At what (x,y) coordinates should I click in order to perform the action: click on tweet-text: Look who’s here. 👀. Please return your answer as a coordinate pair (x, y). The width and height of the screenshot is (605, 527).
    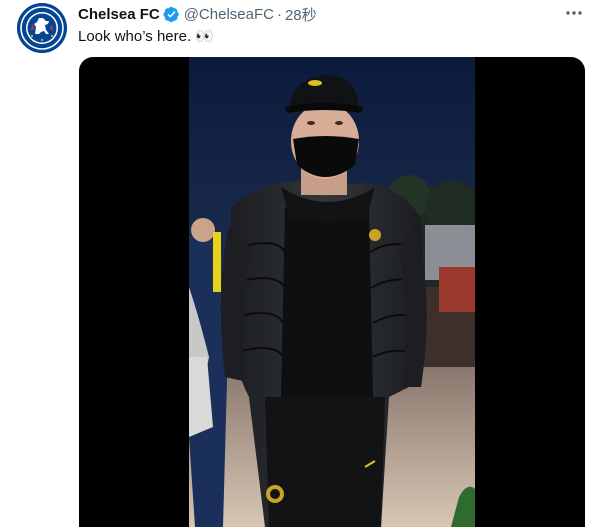
    Looking at the image, I should click on (146, 36).